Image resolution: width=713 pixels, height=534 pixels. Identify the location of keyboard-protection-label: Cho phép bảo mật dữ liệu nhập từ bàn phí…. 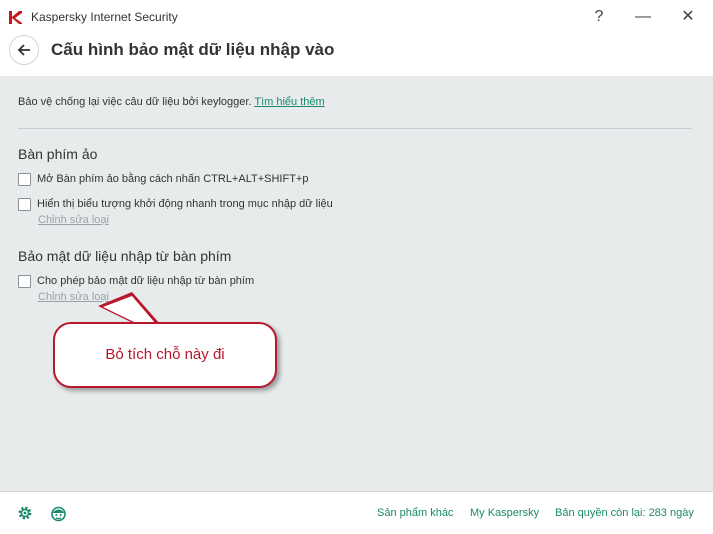
(145, 281).